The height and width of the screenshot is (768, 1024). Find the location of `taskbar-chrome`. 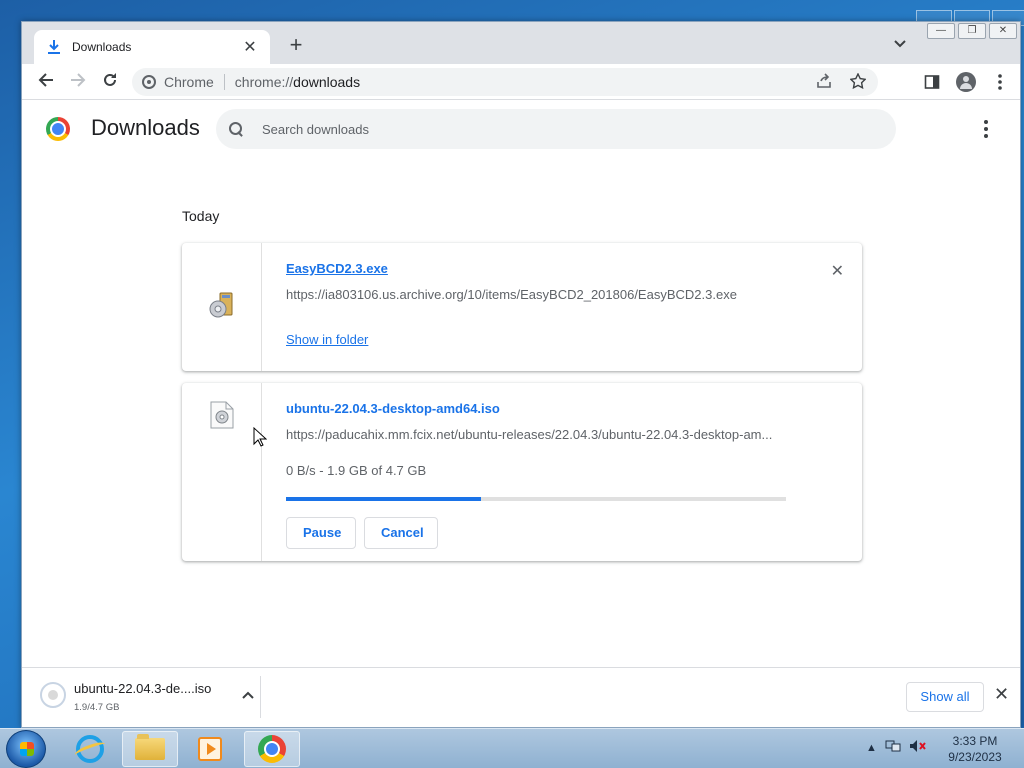

taskbar-chrome is located at coordinates (272, 749).